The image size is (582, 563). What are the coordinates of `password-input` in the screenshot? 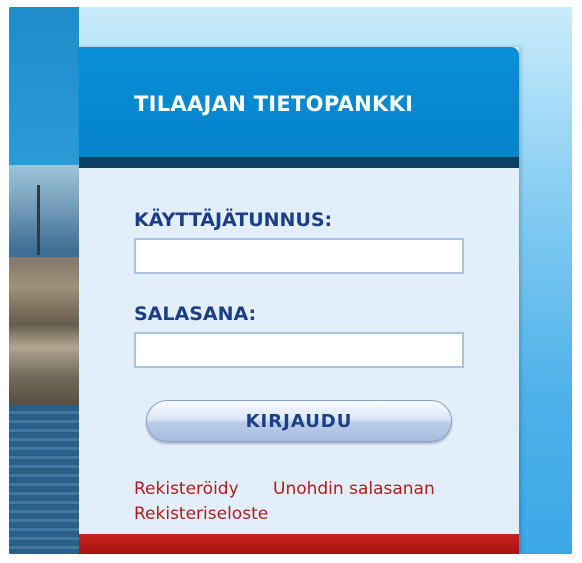 It's located at (299, 350).